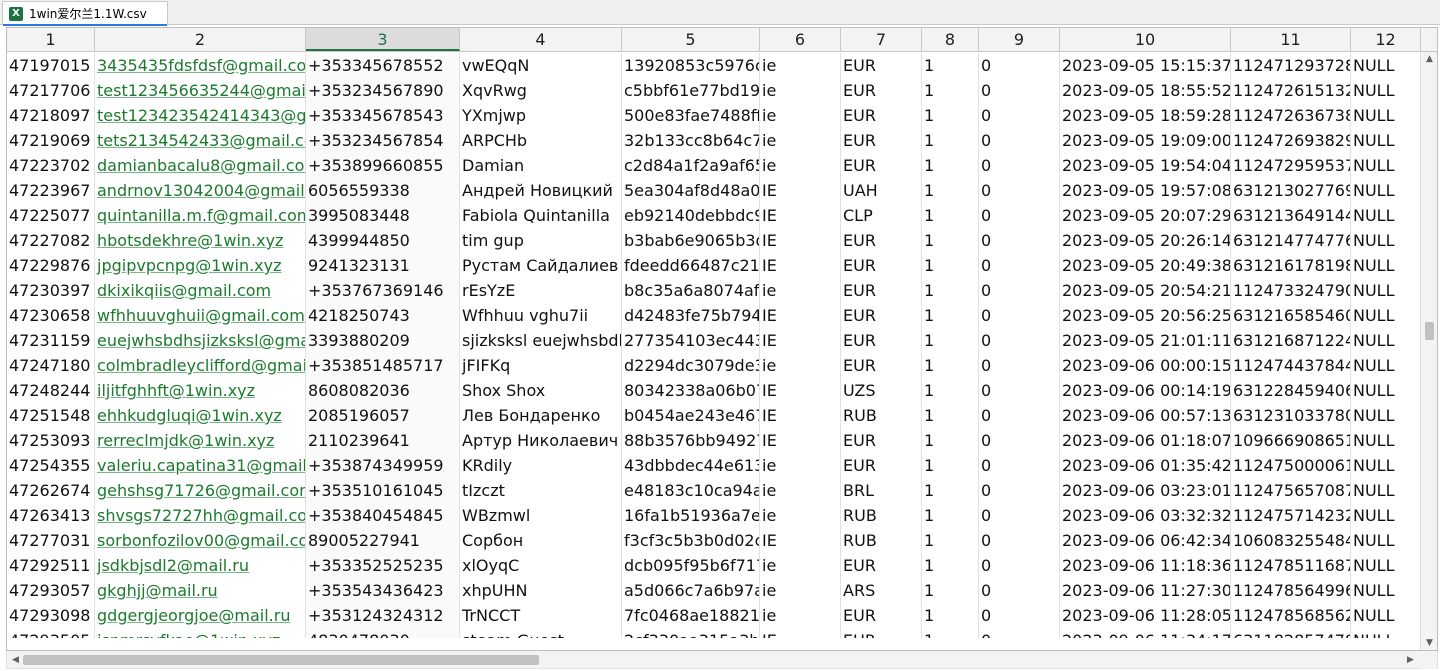 Image resolution: width=1440 pixels, height=671 pixels. Describe the element at coordinates (383, 215) in the screenshot. I see `table-cell: 3995083448` at that location.